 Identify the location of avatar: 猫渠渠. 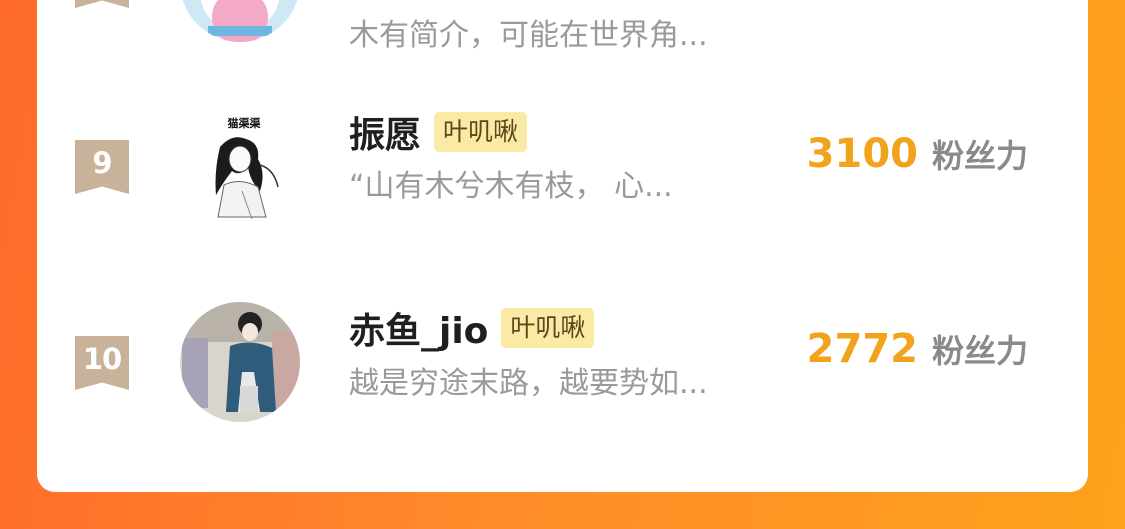
(240, 167).